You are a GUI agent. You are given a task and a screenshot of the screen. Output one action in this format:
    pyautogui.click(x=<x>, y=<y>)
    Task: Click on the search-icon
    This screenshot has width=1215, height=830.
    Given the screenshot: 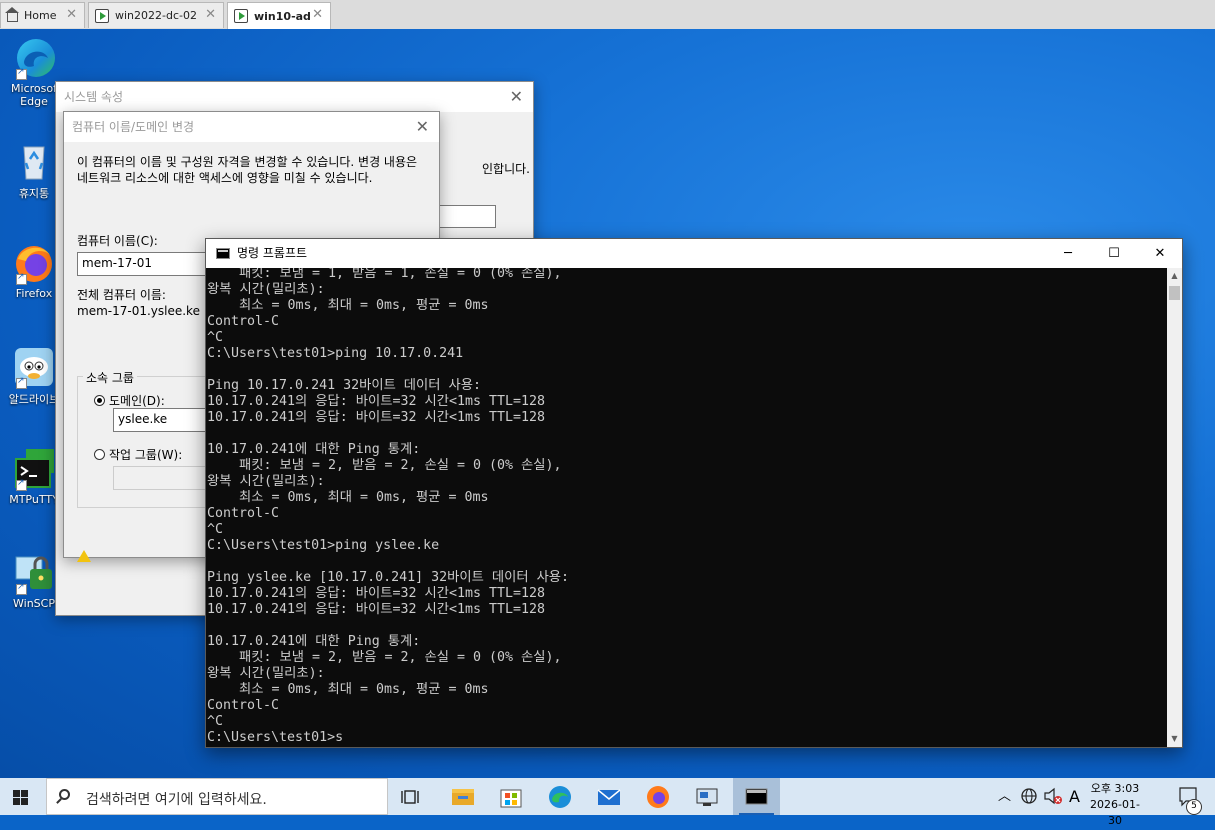 What is the action you would take?
    pyautogui.click(x=64, y=794)
    